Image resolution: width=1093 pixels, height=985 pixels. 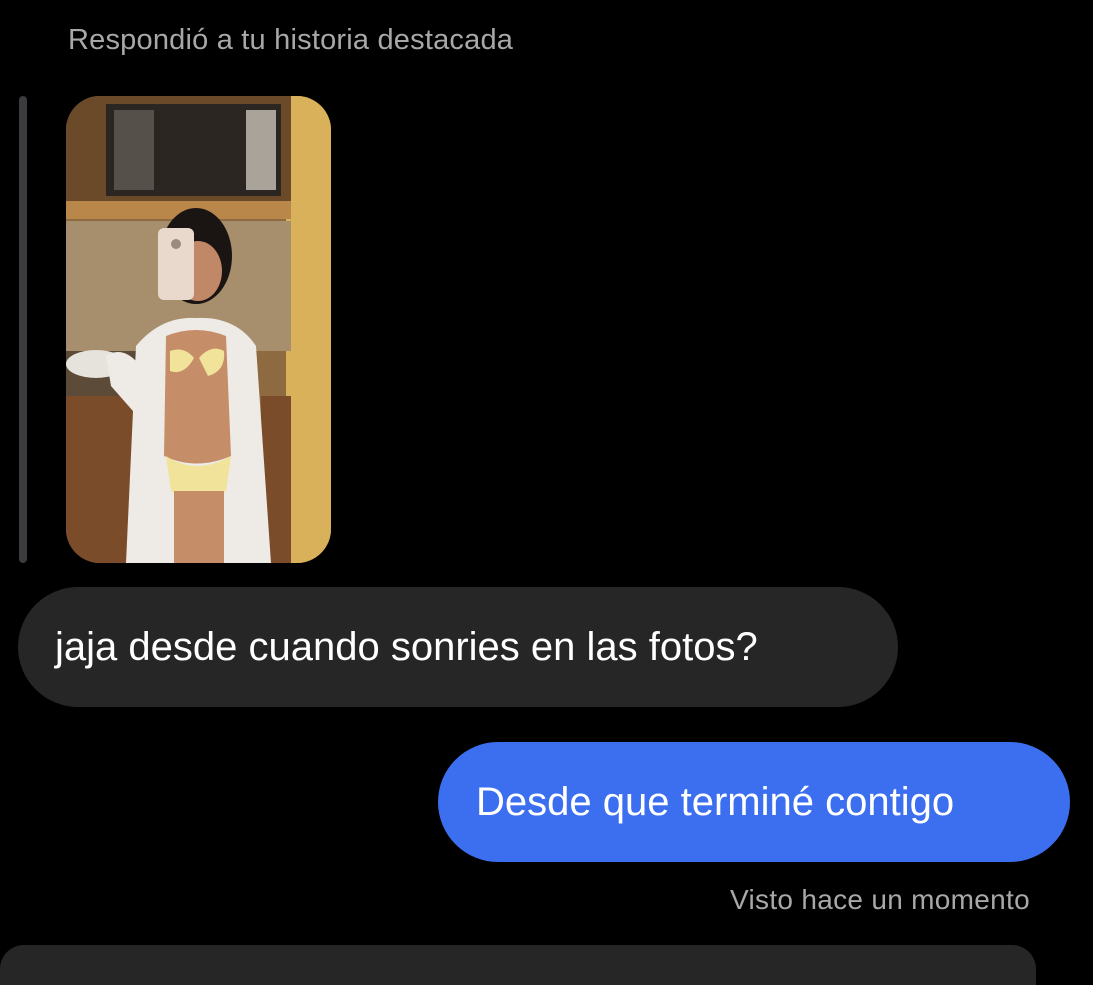 I want to click on story-thumbnail, so click(x=198, y=329).